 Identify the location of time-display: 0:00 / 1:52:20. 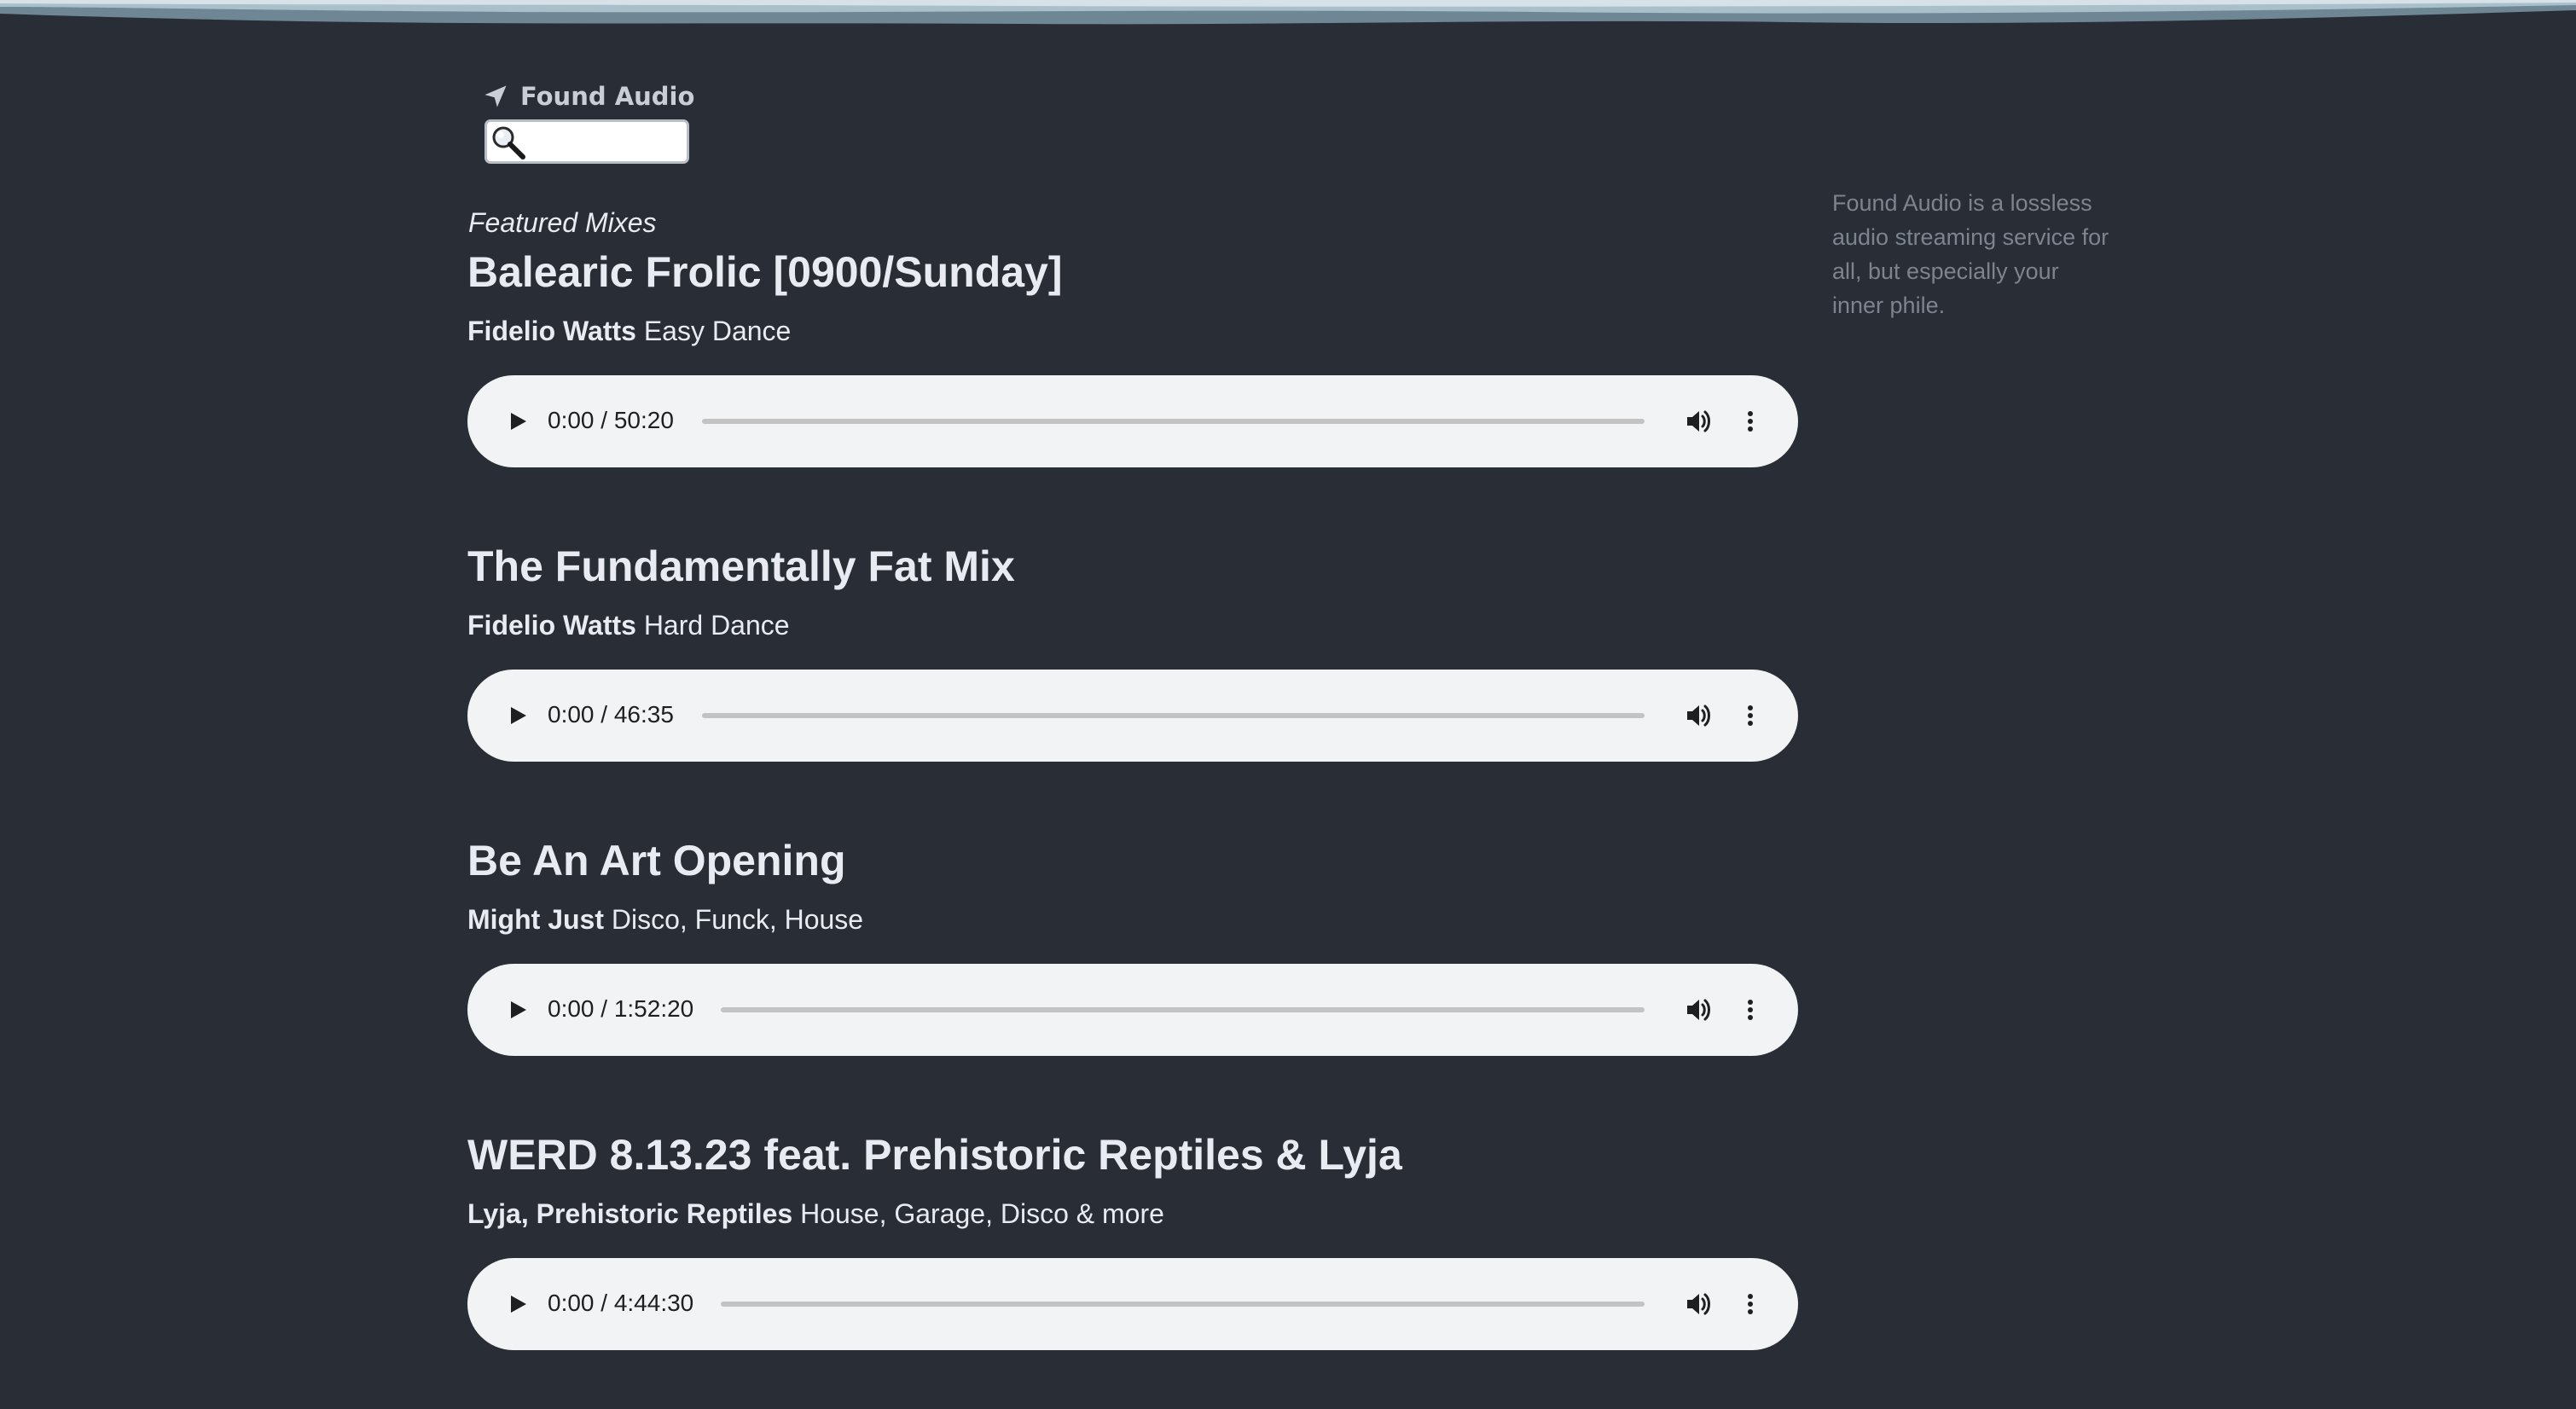
(621, 1008).